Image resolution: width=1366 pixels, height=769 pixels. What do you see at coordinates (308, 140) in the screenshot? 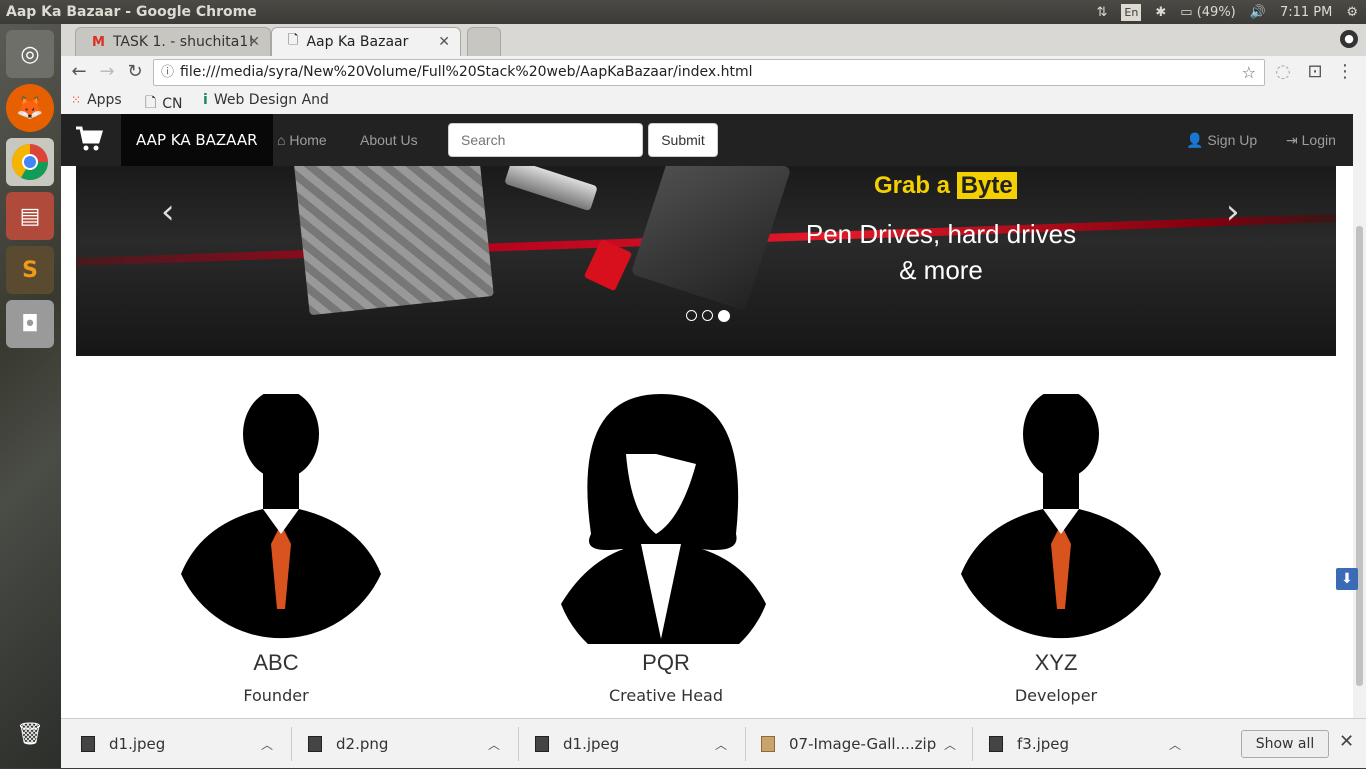
I see `nav-home-label: Home` at bounding box center [308, 140].